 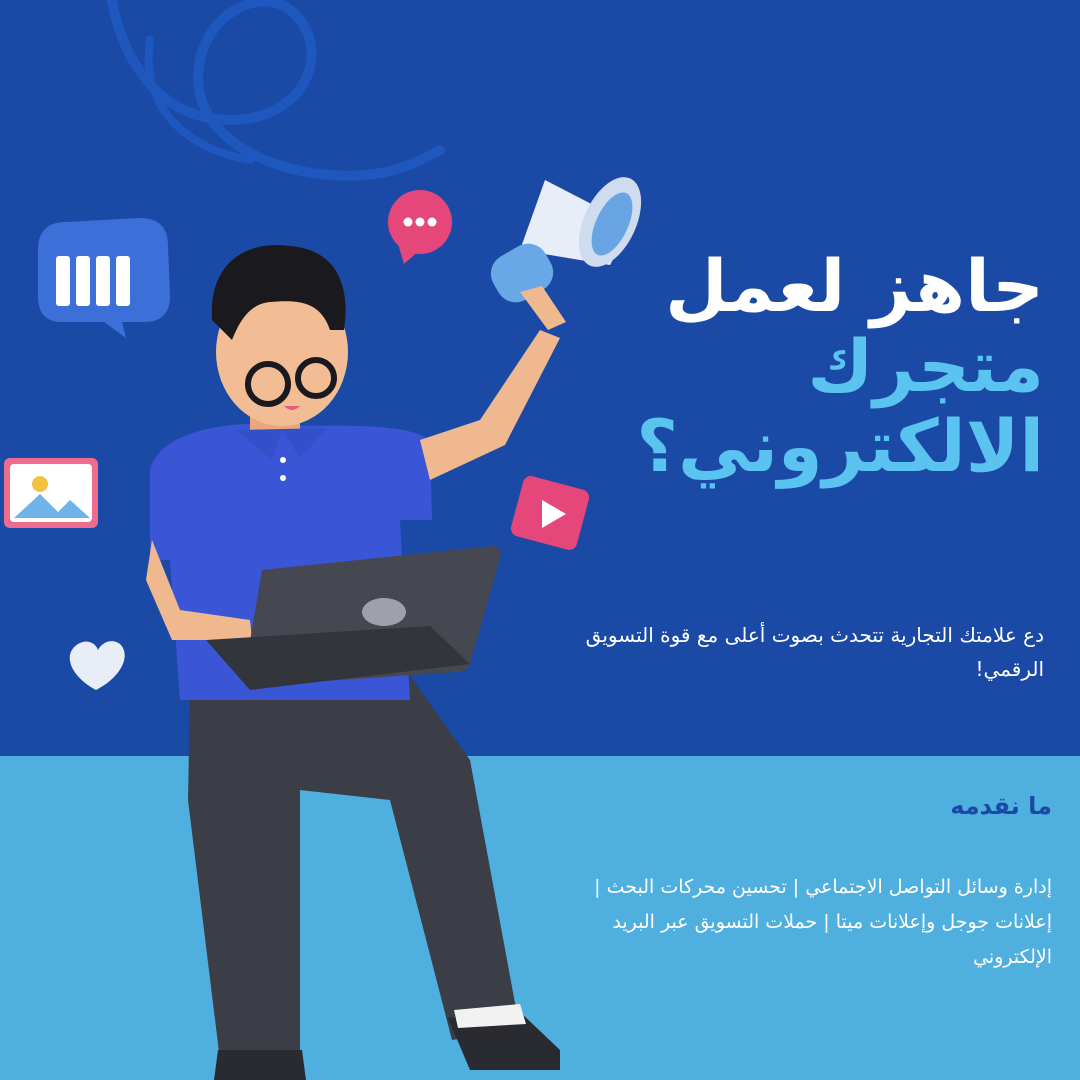 I want to click on chat-bubble-bars-icon, so click(x=104, y=278).